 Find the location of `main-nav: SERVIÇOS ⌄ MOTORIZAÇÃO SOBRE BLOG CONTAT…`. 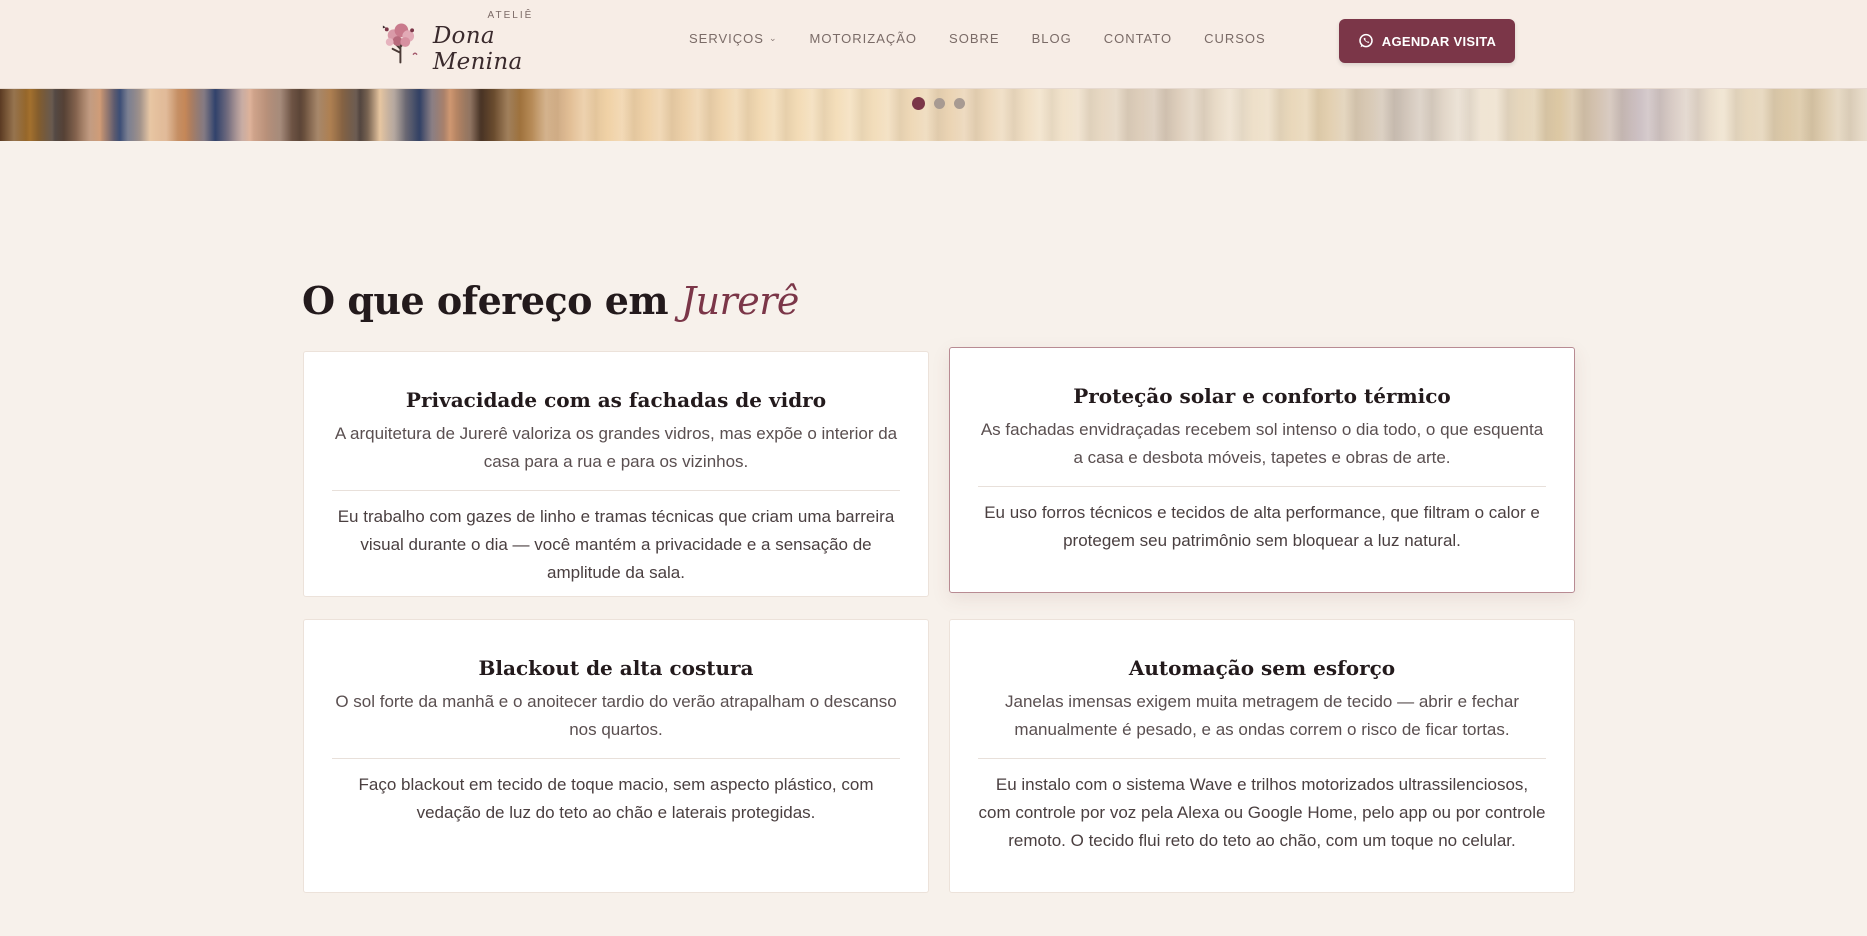

main-nav: SERVIÇOS ⌄ MOTORIZAÇÃO SOBRE BLOG CONTAT… is located at coordinates (977, 38).